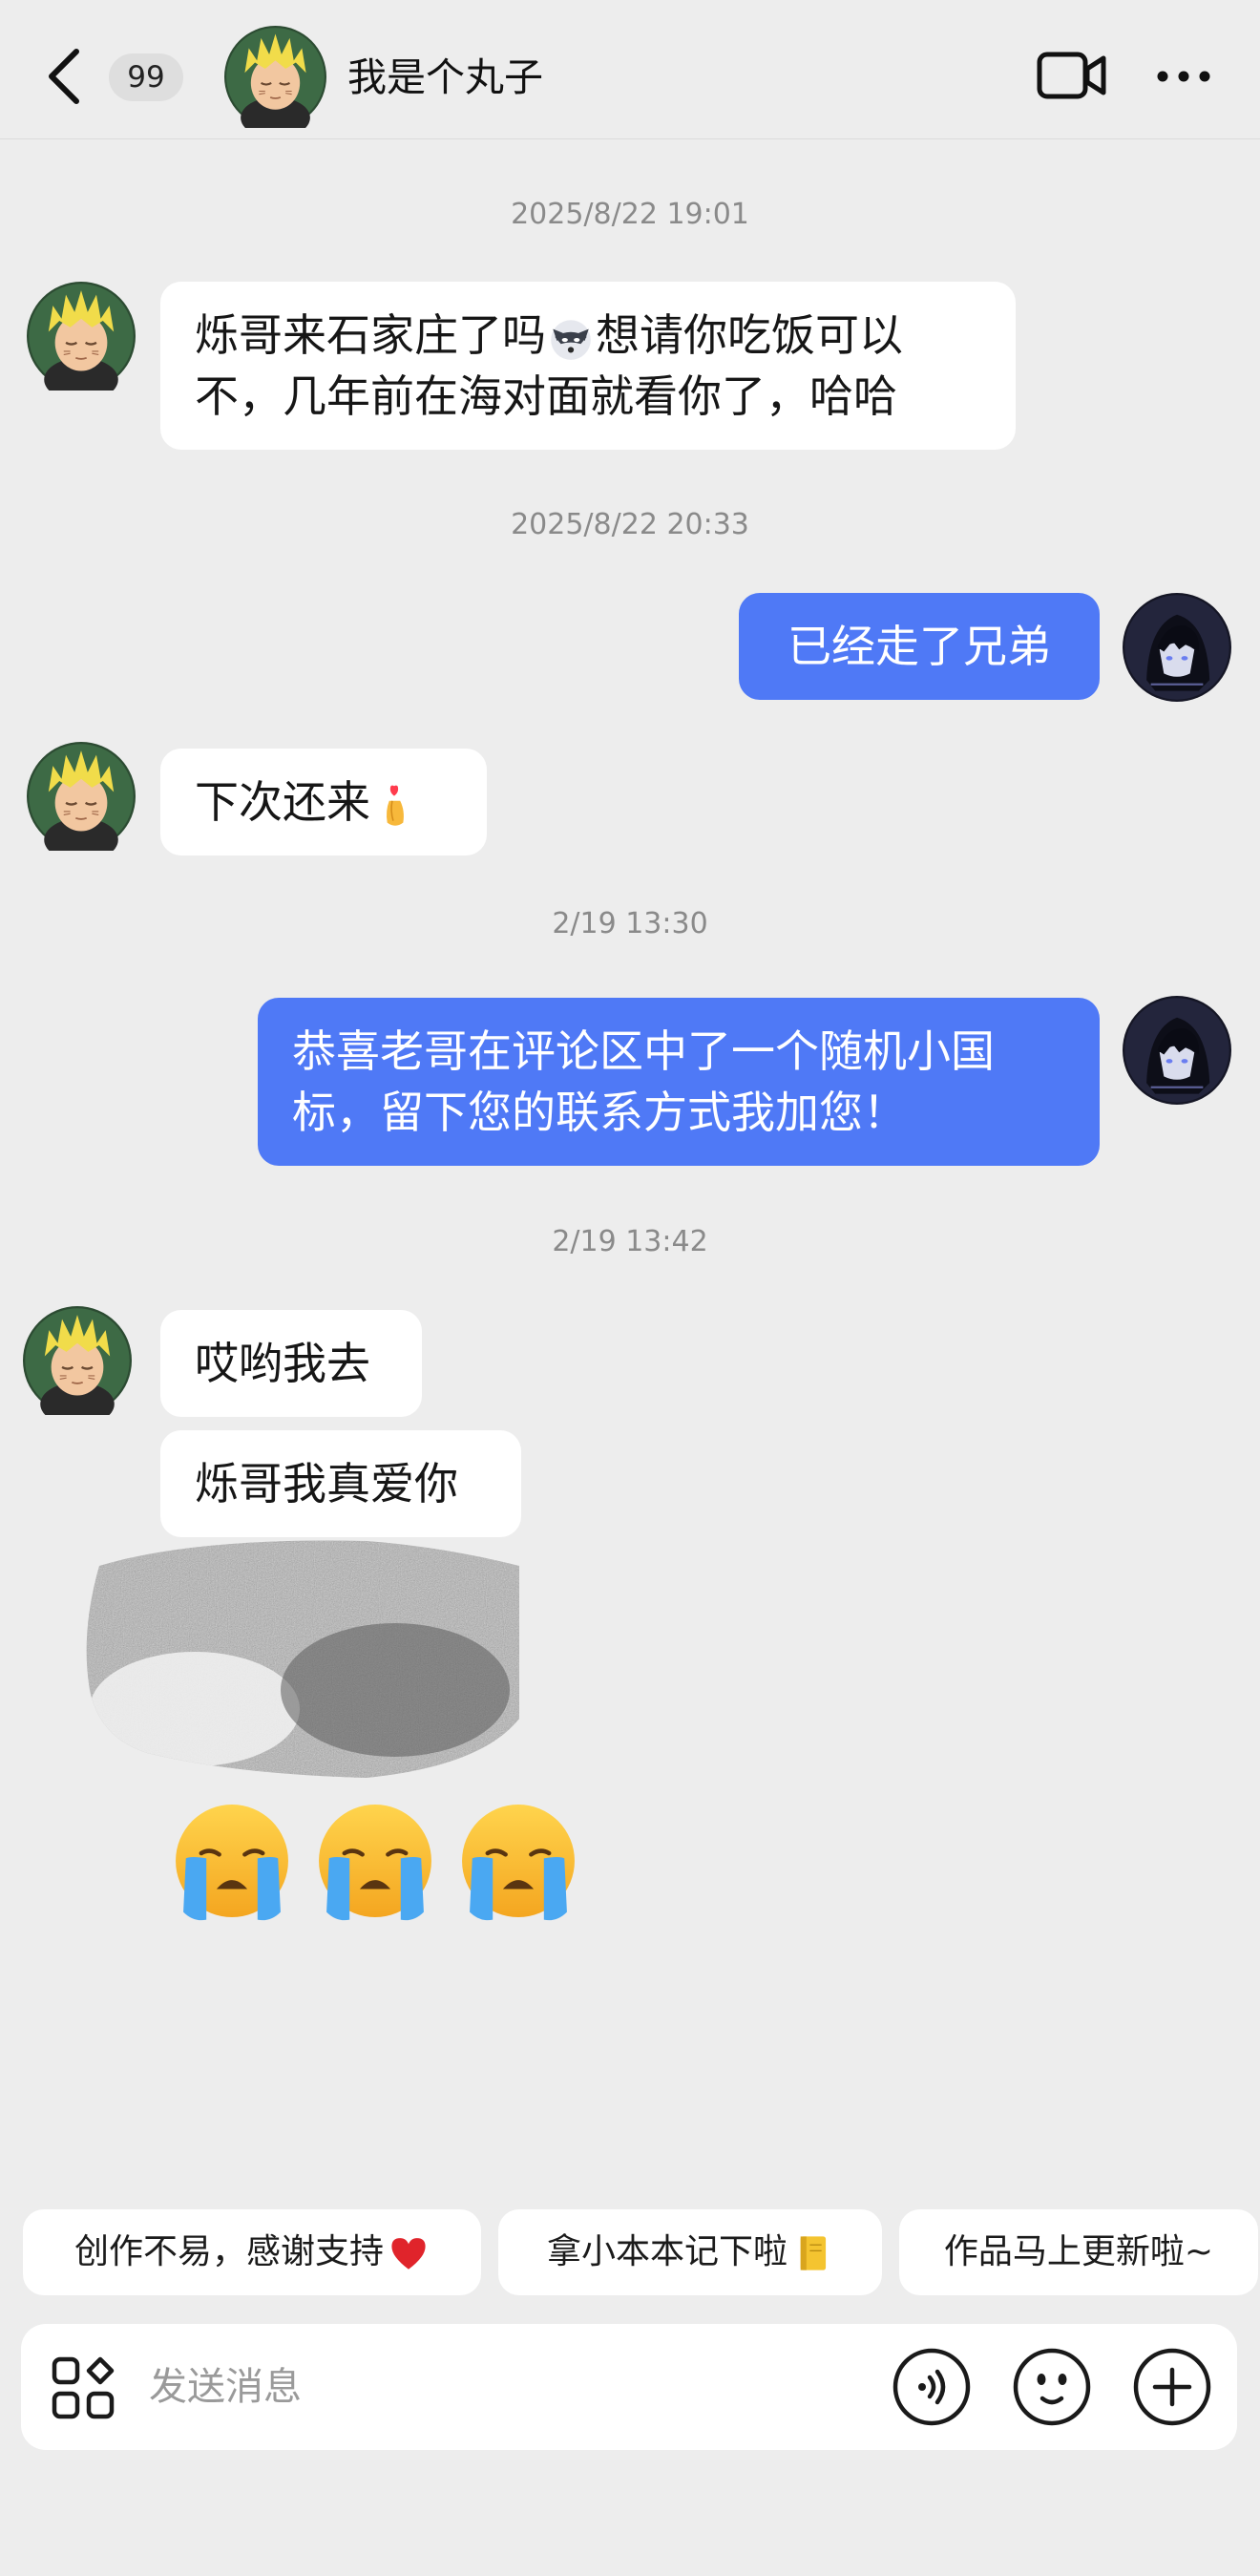 This screenshot has width=1260, height=2576. Describe the element at coordinates (229, 2251) in the screenshot. I see `quick-reply-label: 创作不易，感谢支持` at that location.